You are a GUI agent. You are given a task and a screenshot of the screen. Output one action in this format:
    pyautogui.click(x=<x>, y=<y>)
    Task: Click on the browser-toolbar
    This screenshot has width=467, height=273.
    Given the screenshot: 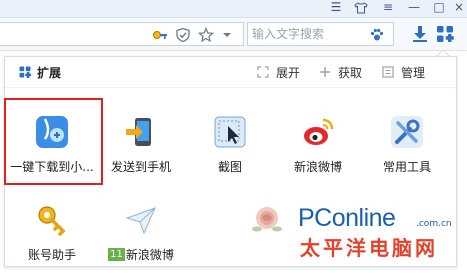 What is the action you would take?
    pyautogui.click(x=233, y=34)
    